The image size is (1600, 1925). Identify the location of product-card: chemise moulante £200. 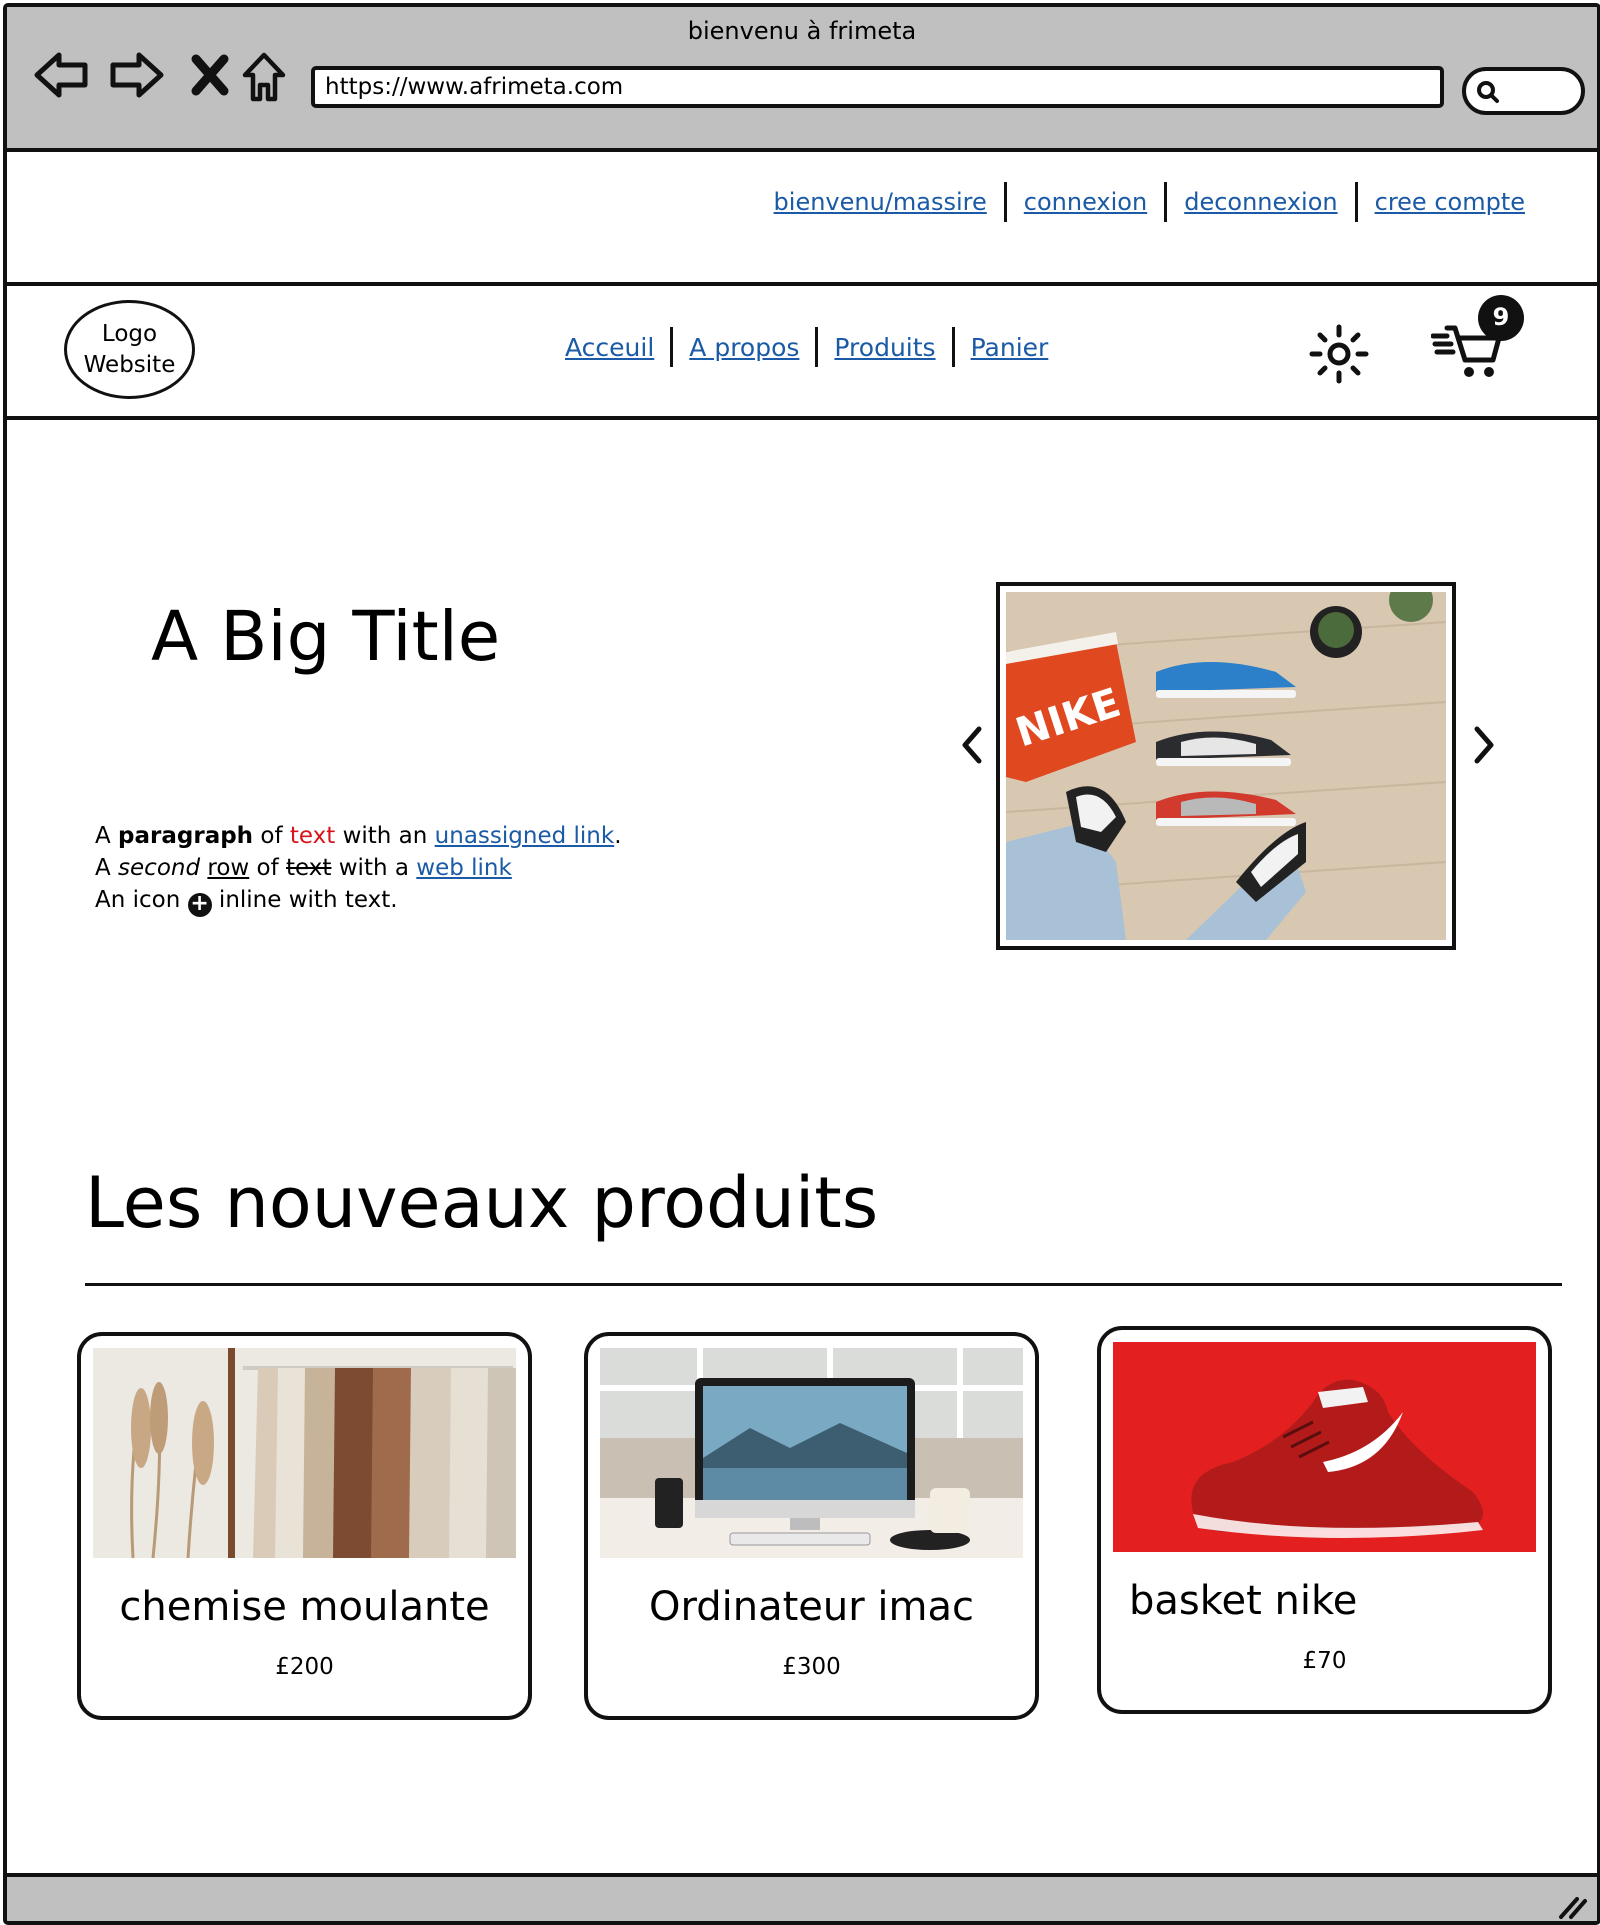
(304, 1526).